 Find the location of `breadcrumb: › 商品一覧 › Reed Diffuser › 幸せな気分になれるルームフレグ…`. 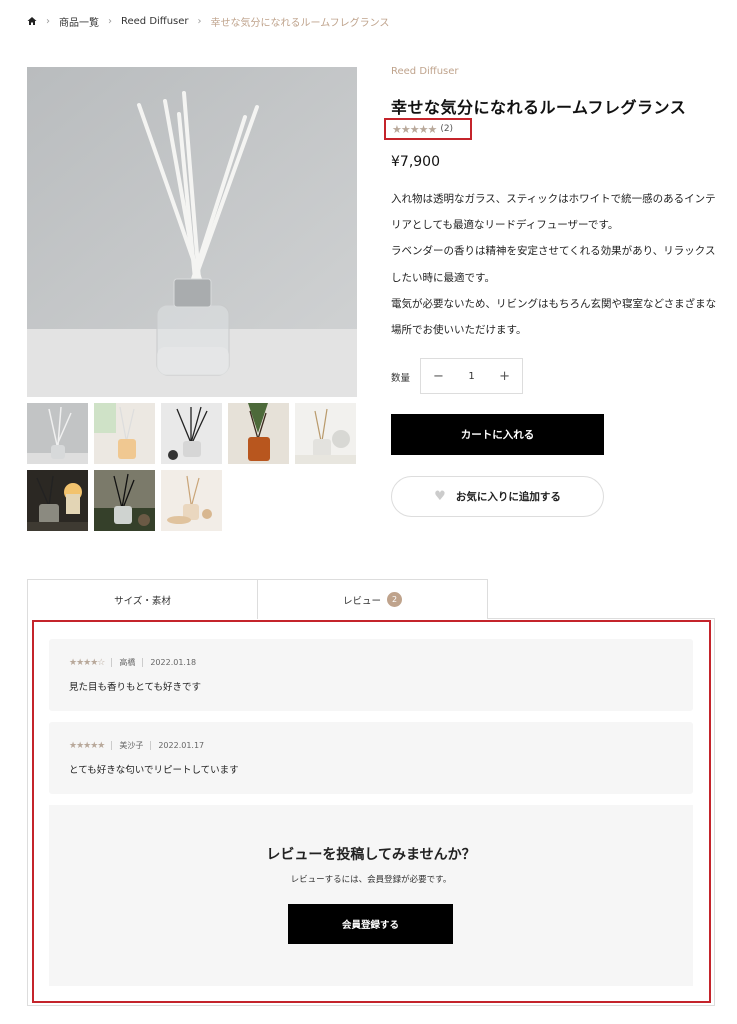

breadcrumb: › 商品一覧 › Reed Diffuser › 幸せな気分になれるルームフレグ… is located at coordinates (208, 21).